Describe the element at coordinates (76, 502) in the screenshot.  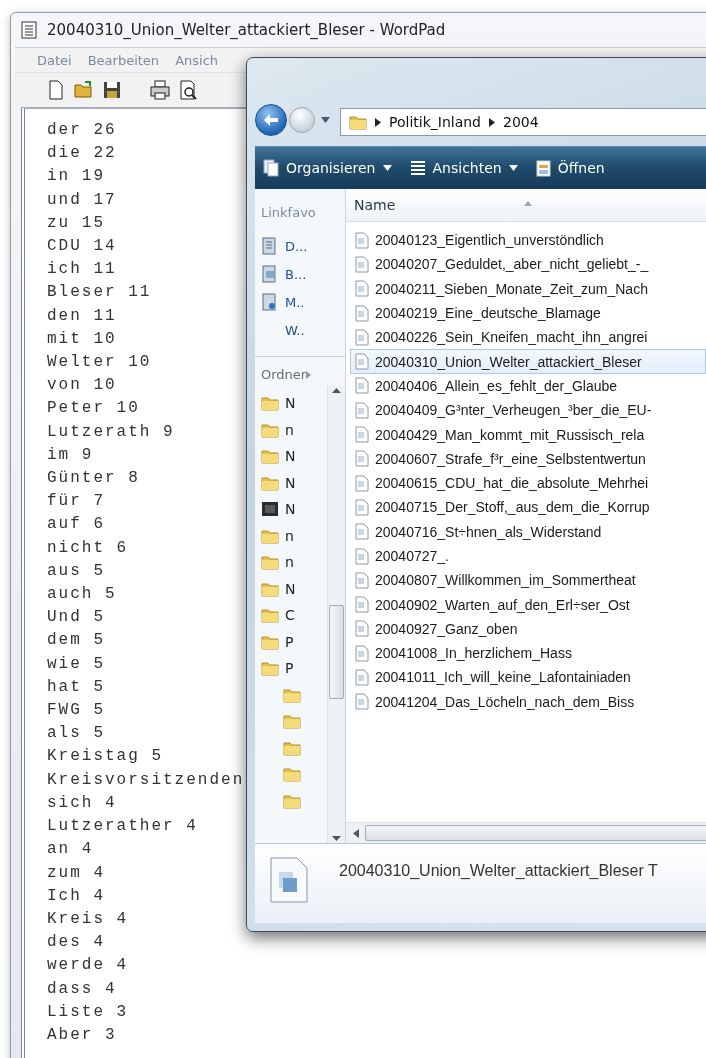
I see `text-line: für 7` at that location.